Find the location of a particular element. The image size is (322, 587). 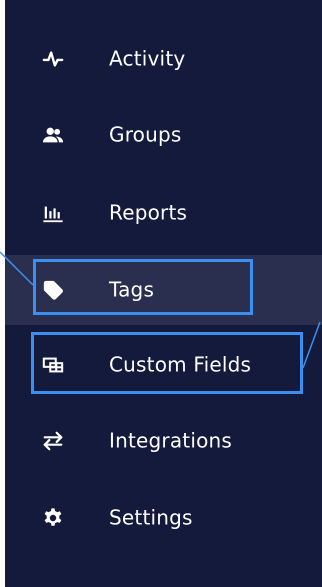

sidebar-item-label: Groups is located at coordinates (145, 134).